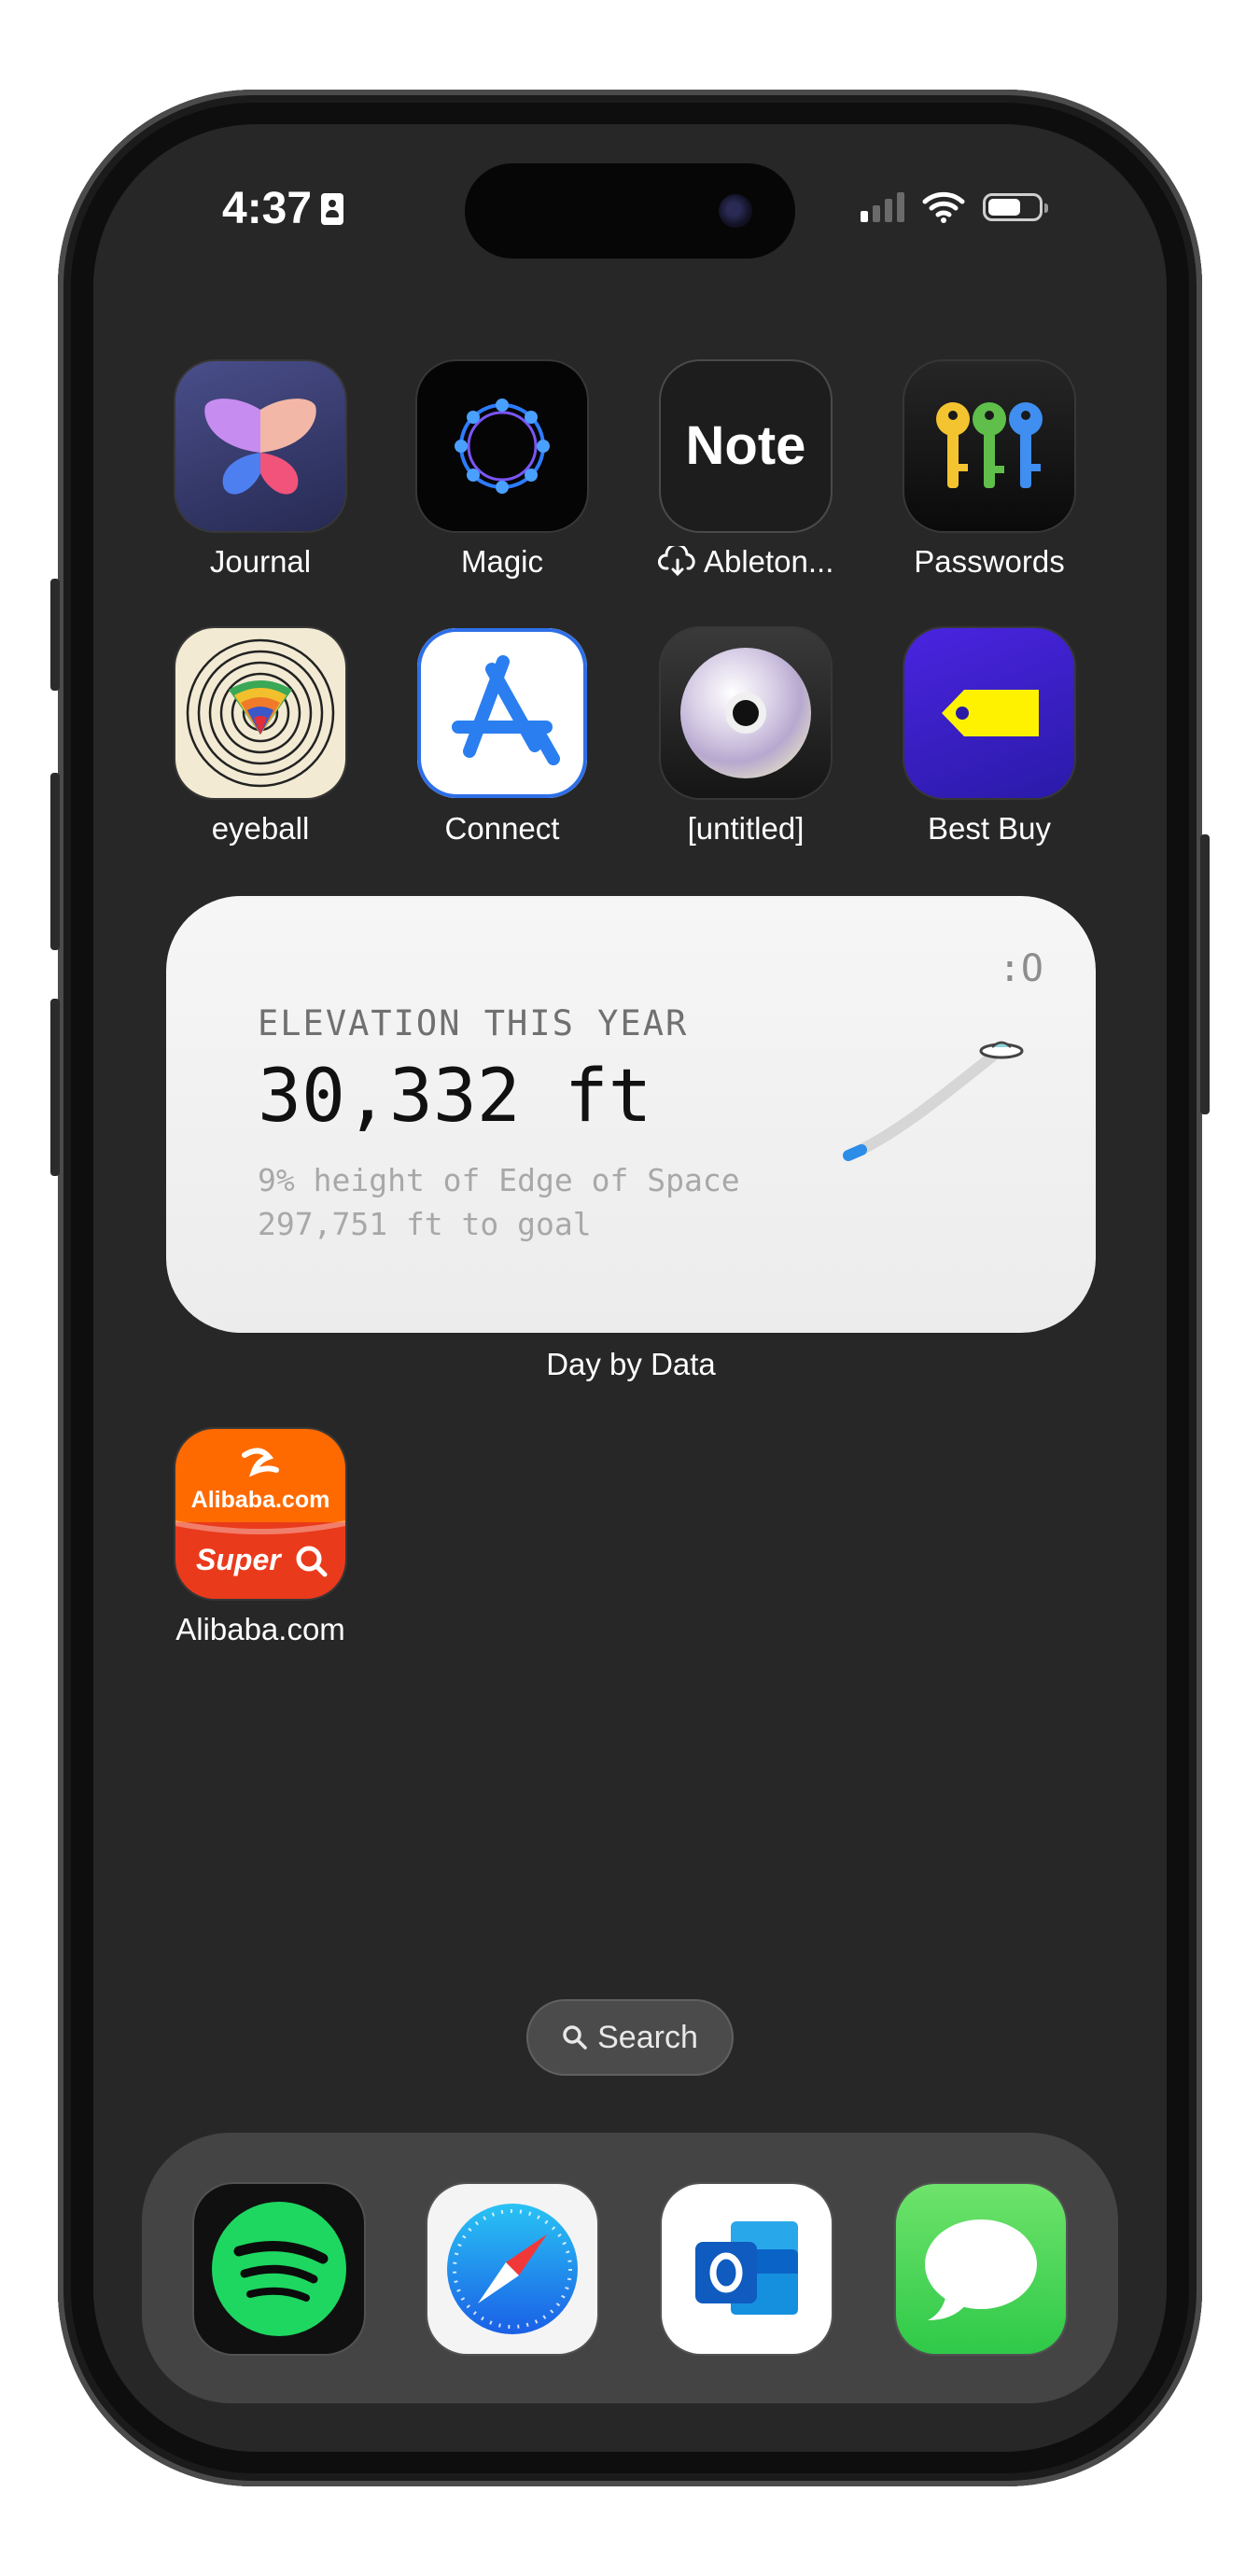  What do you see at coordinates (502, 561) in the screenshot?
I see `app-label: Magic` at bounding box center [502, 561].